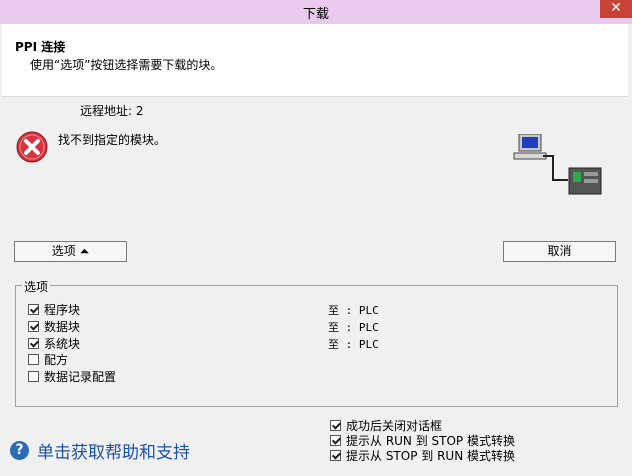 This screenshot has height=476, width=632. I want to click on data-block-destination: 至 : PLC, so click(353, 327).